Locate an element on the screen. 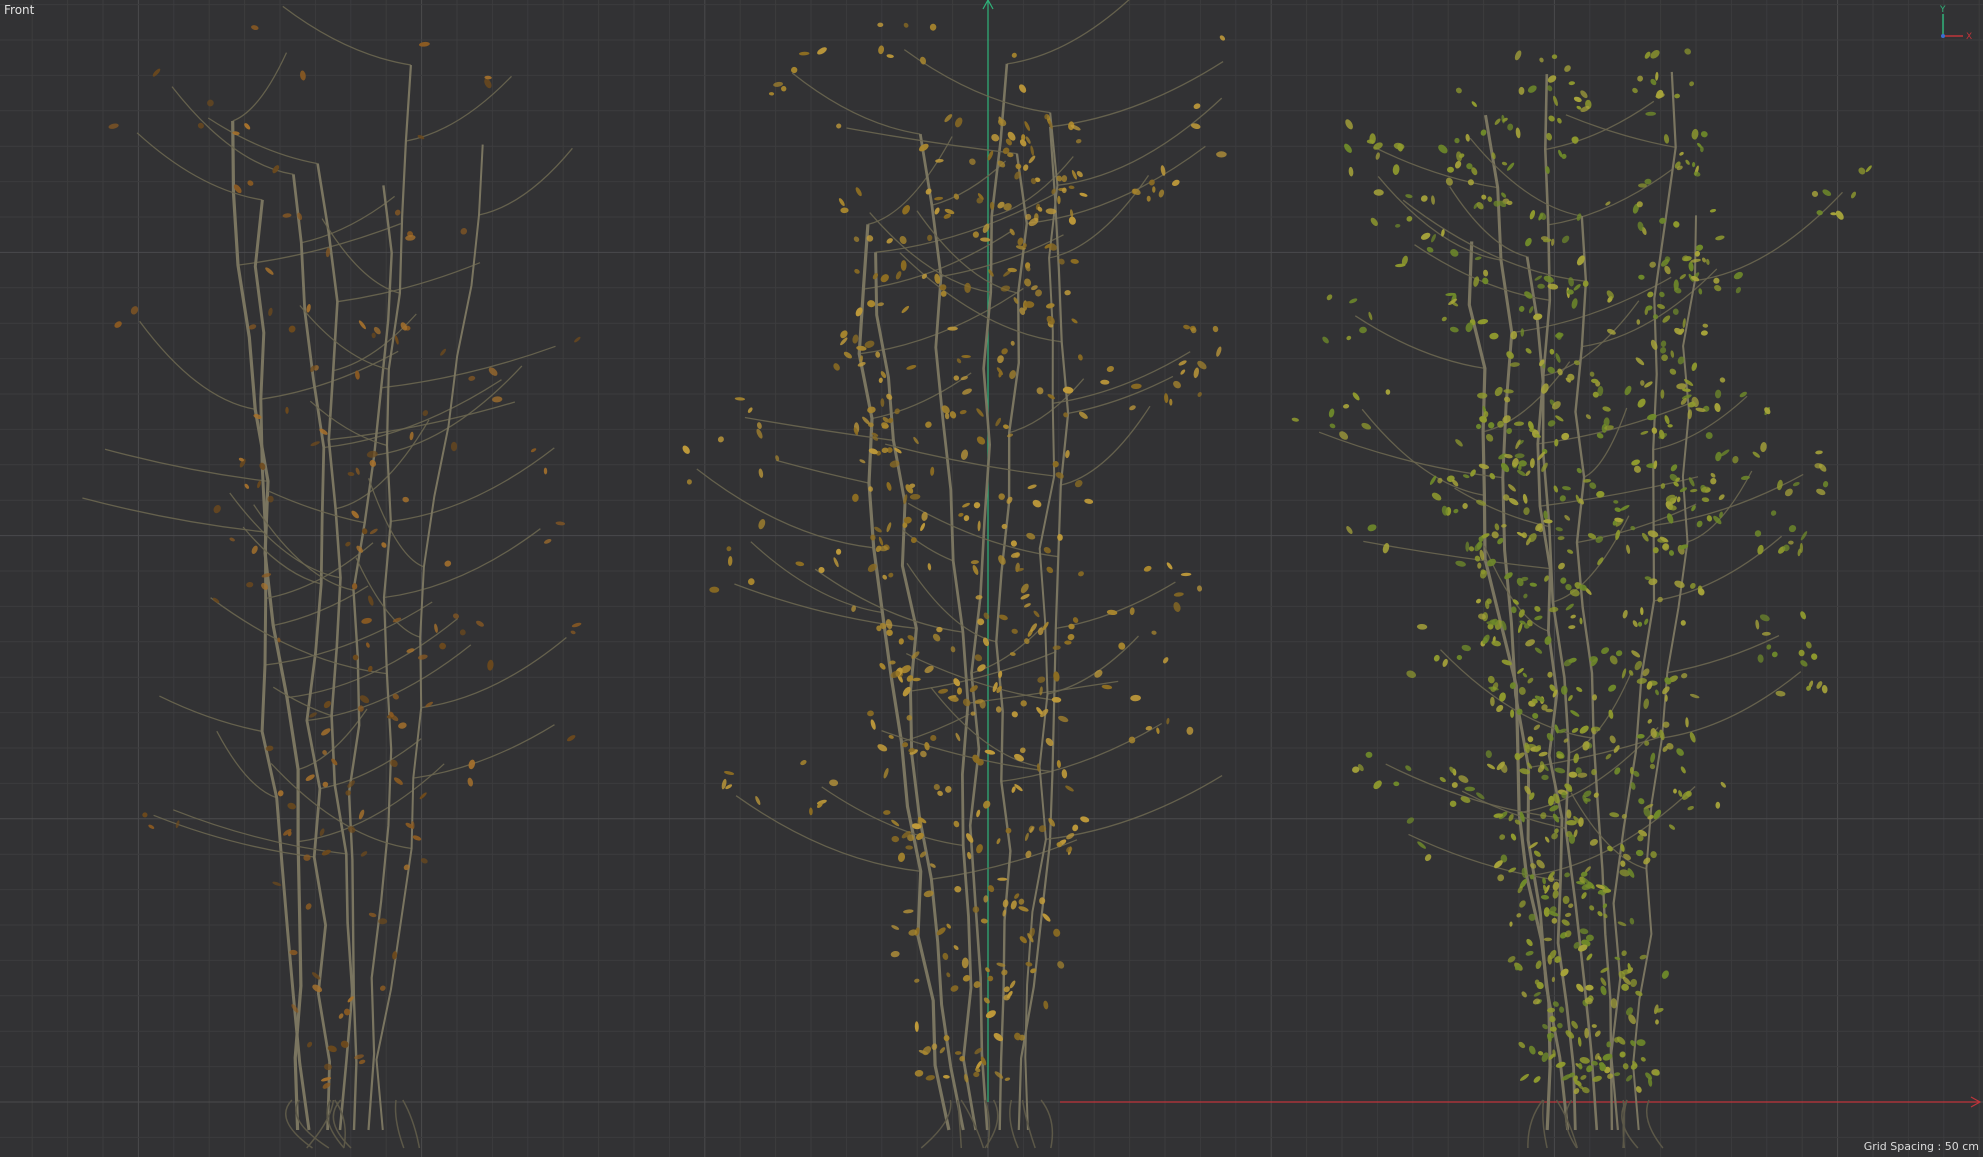  trunk is located at coordinates (389, 597).